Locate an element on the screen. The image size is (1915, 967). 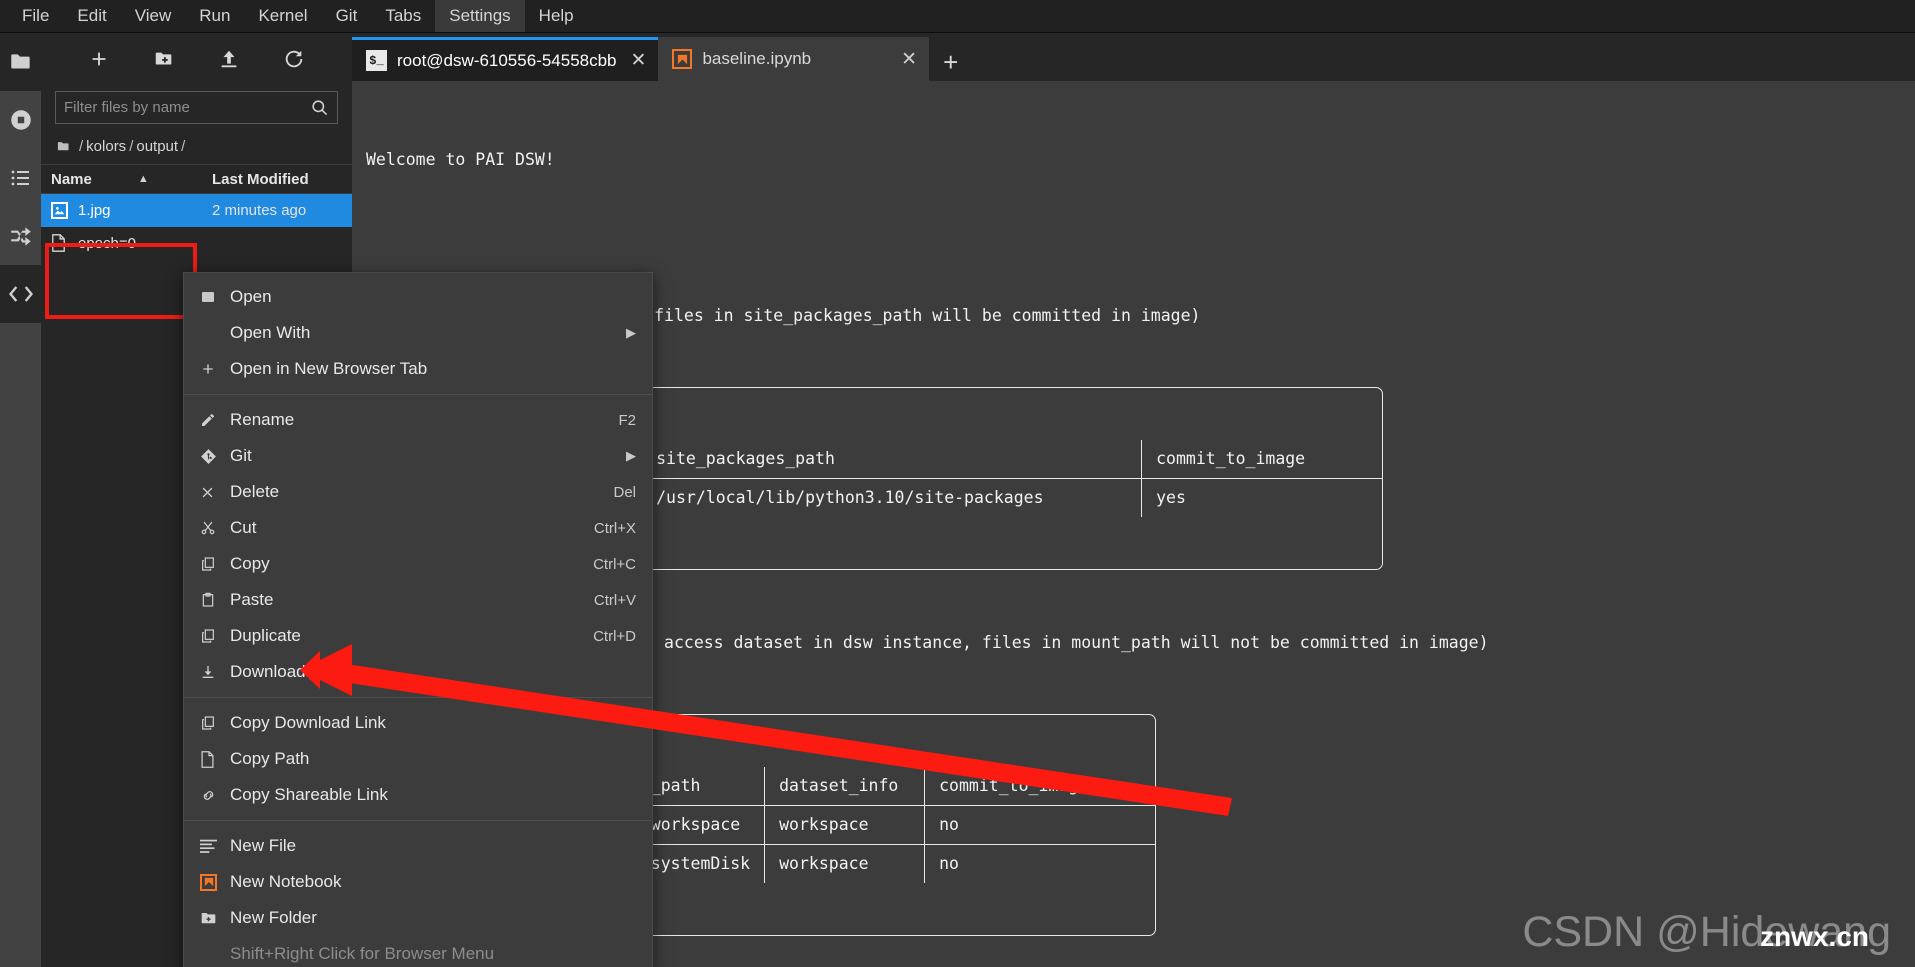
breadcrumb: / kolors / output / is located at coordinates (196, 149).